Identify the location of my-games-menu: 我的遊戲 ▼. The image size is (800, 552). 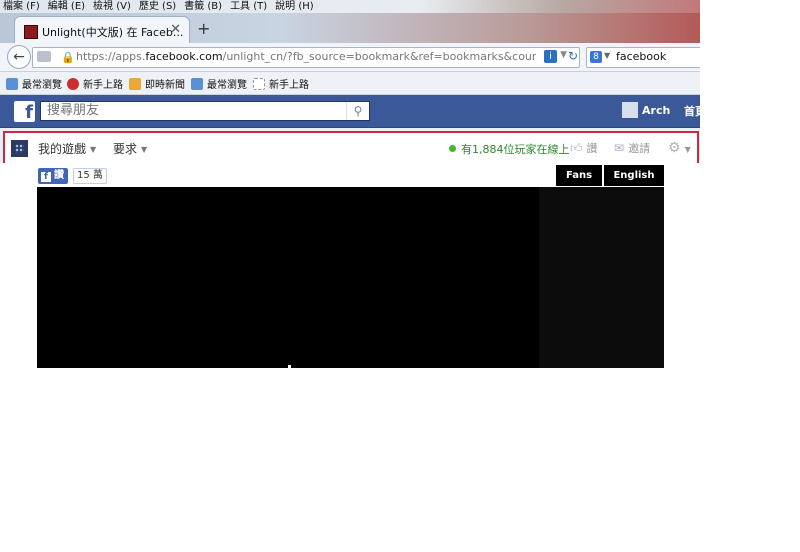
(67, 148).